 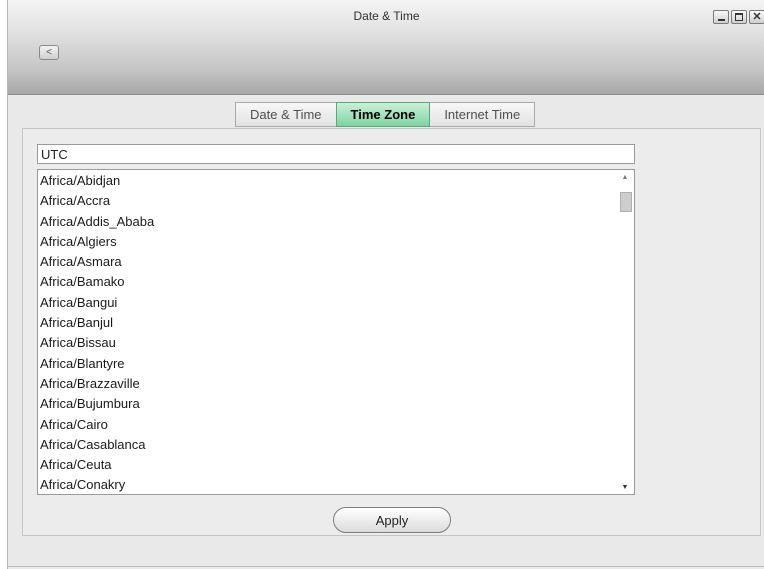 I want to click on tab-internet-time: Internet Time, so click(x=482, y=114).